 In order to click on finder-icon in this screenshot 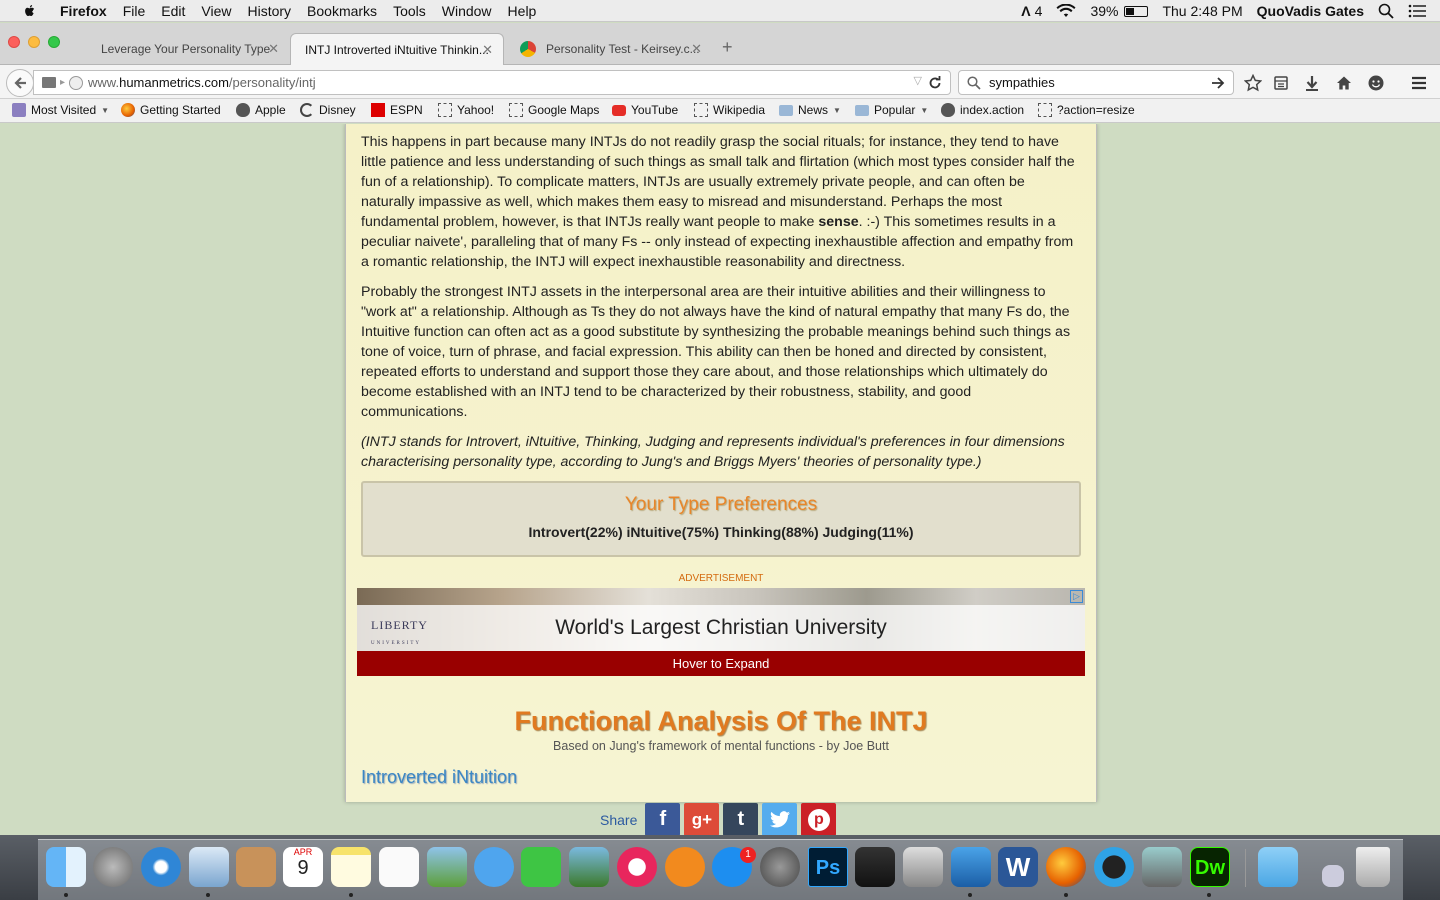, I will do `click(66, 867)`.